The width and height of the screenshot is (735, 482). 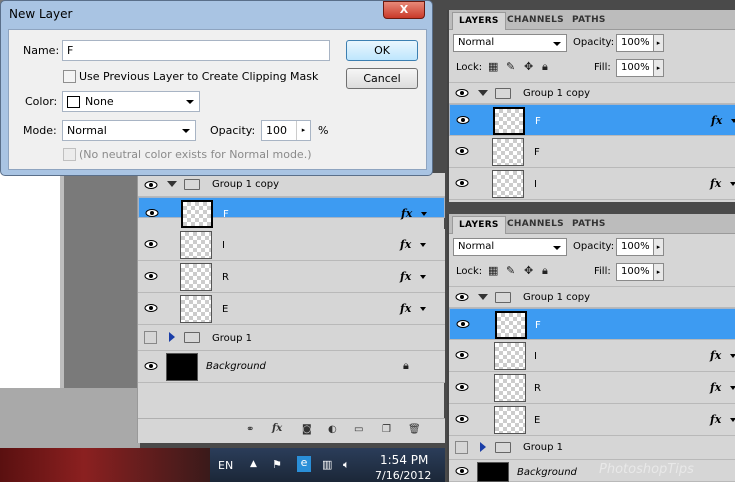 What do you see at coordinates (304, 464) in the screenshot?
I see `ie-icon: e` at bounding box center [304, 464].